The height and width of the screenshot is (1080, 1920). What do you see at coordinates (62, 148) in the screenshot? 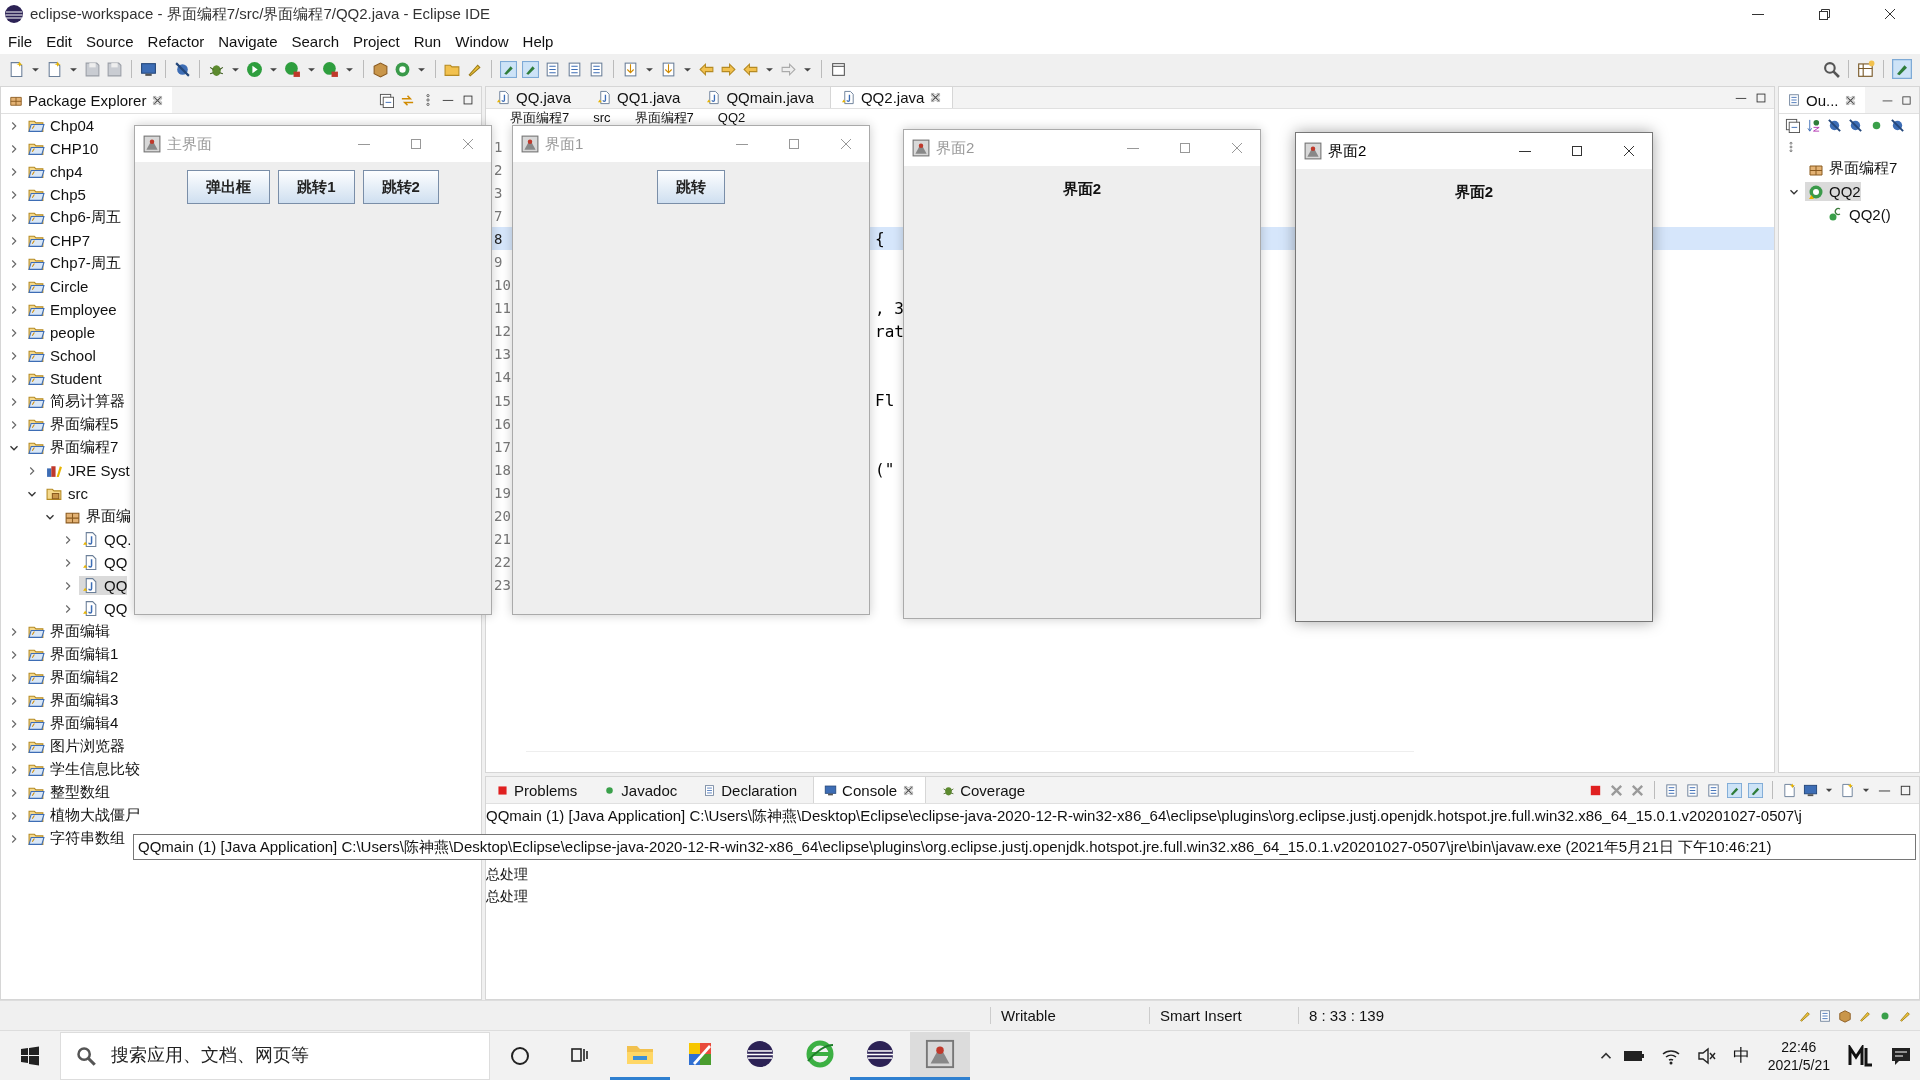
I see `tree-item: CHP10` at bounding box center [62, 148].